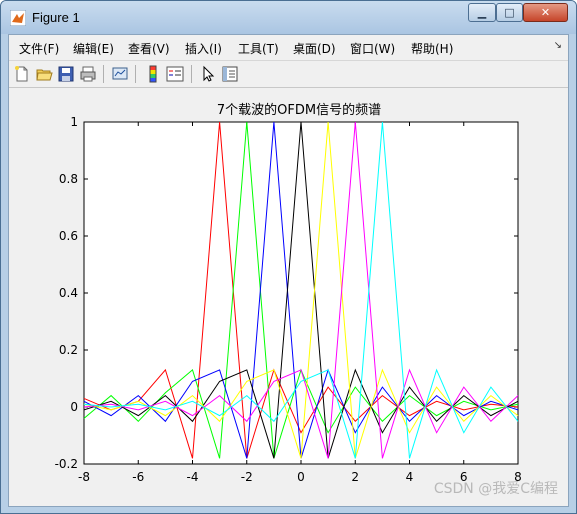 This screenshot has height=514, width=577. What do you see at coordinates (68, 179) in the screenshot?
I see `y-tick-label: 0.8` at bounding box center [68, 179].